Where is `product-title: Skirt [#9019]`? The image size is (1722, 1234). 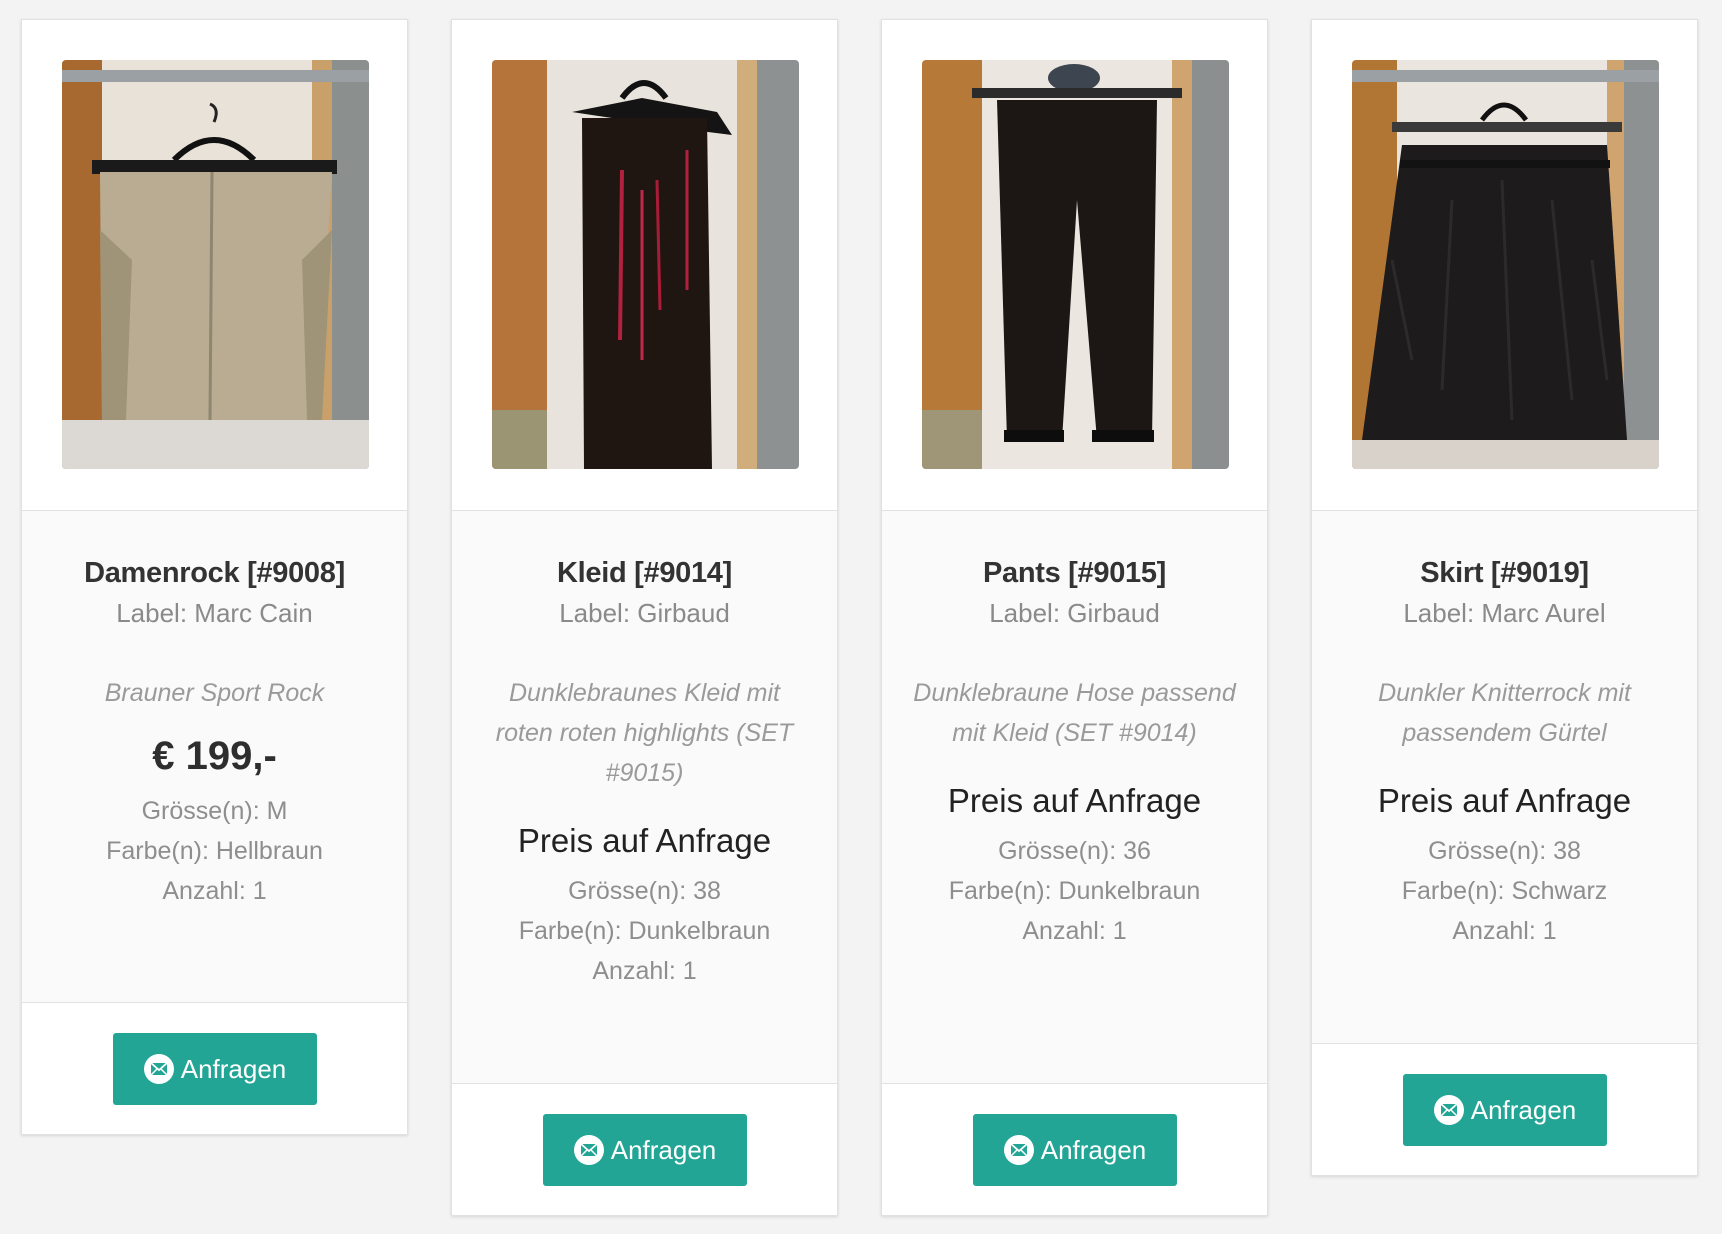
product-title: Skirt [#9019] is located at coordinates (1504, 573).